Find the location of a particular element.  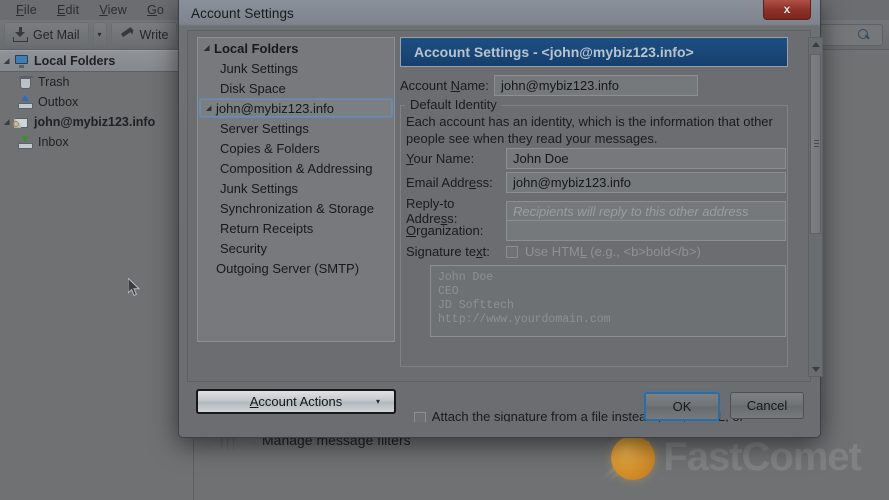

folder-row-trash: Trash is located at coordinates (96, 82).